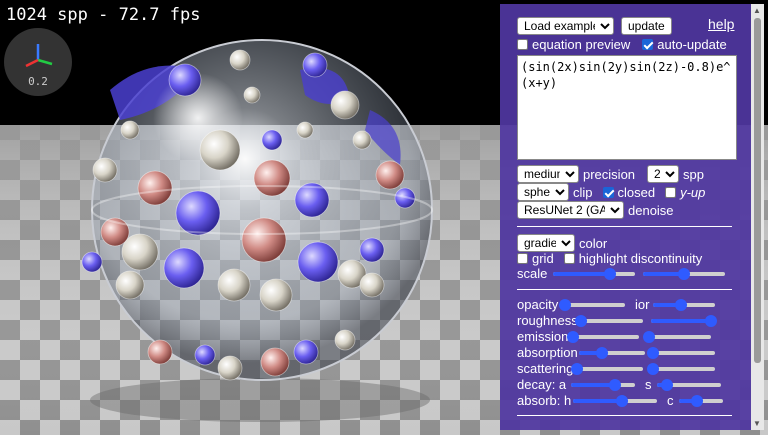 Image resolution: width=768 pixels, height=435 pixels. I want to click on scale-label: scale, so click(532, 273).